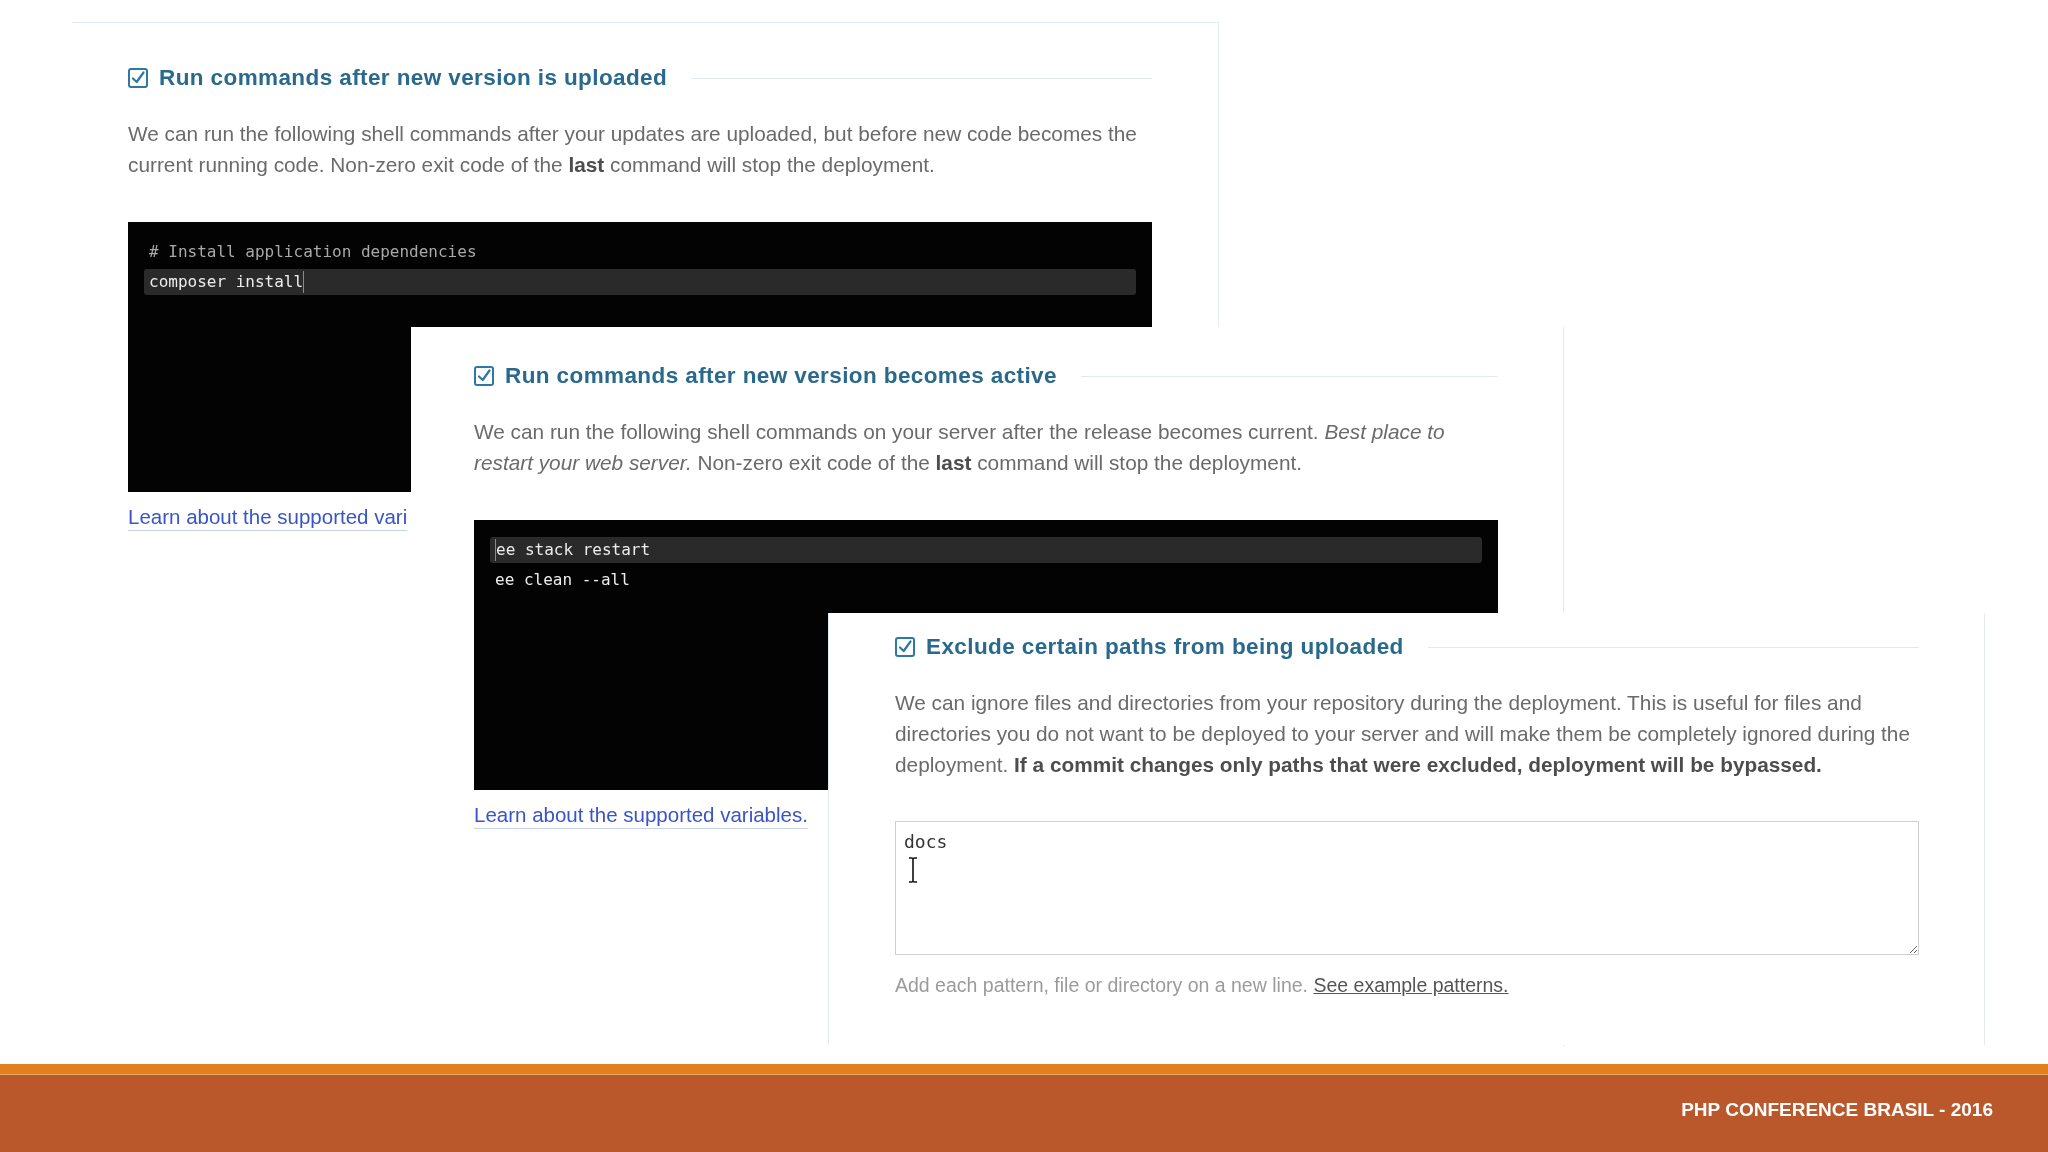 The width and height of the screenshot is (2048, 1152). I want to click on section-heading: Run commands after new version becomes active, so click(781, 376).